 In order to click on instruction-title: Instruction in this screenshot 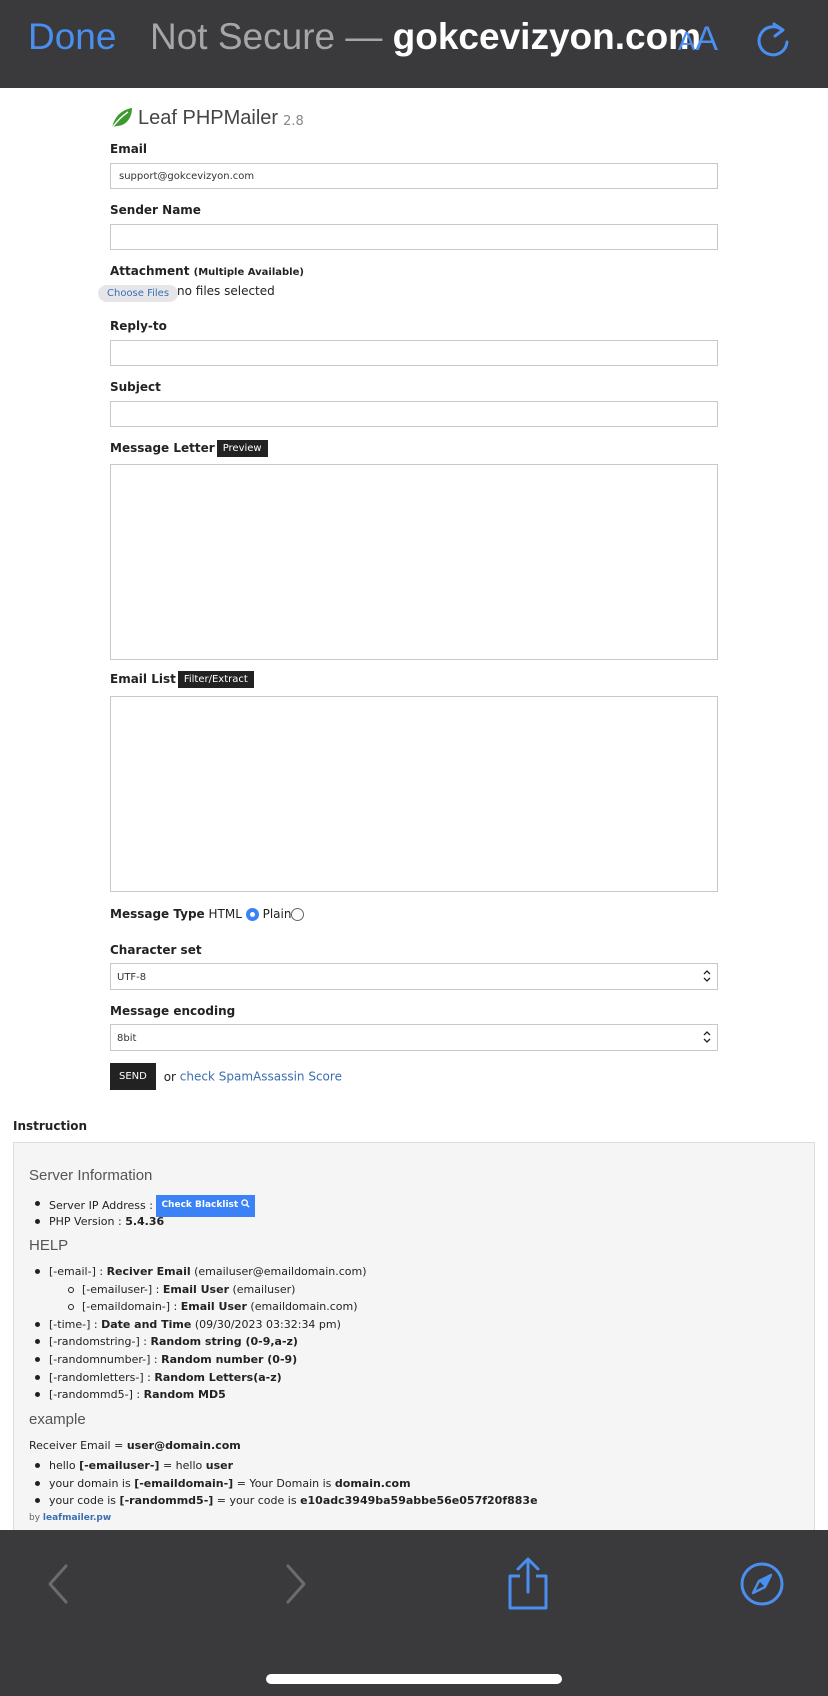, I will do `click(50, 1126)`.